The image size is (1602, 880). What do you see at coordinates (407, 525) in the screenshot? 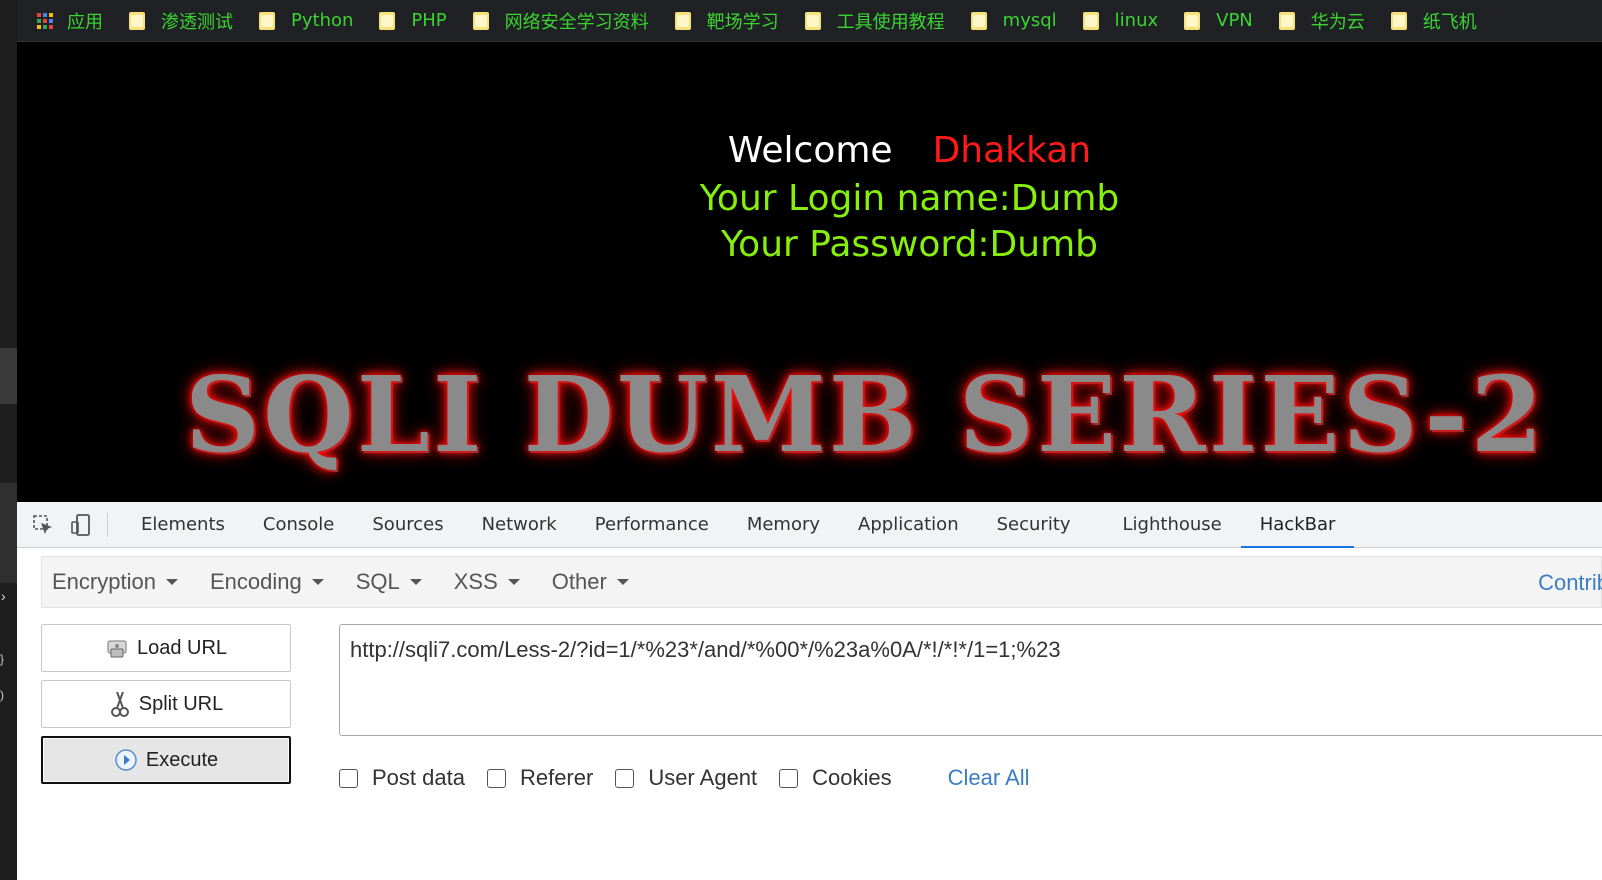
I see `tab-sources: Sources` at bounding box center [407, 525].